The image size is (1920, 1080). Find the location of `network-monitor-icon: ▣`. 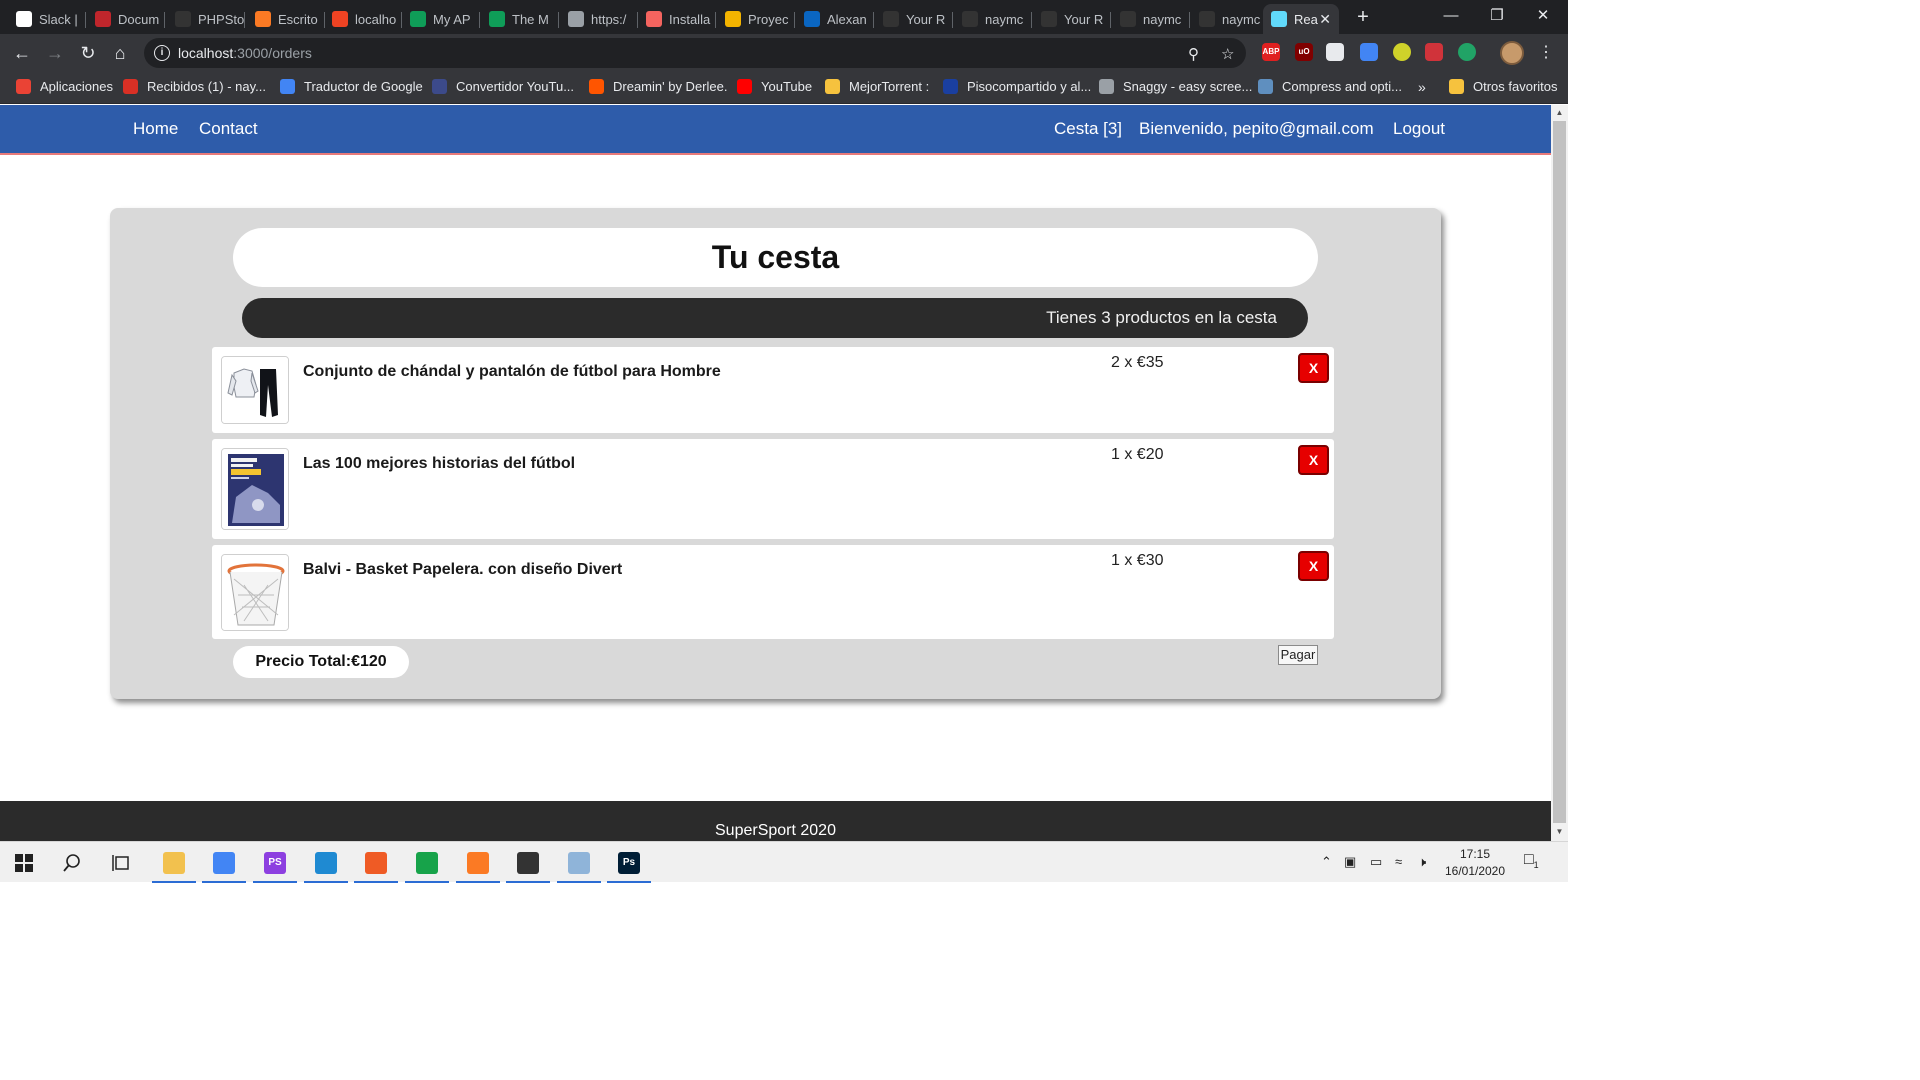

network-monitor-icon: ▣ is located at coordinates (1350, 862).